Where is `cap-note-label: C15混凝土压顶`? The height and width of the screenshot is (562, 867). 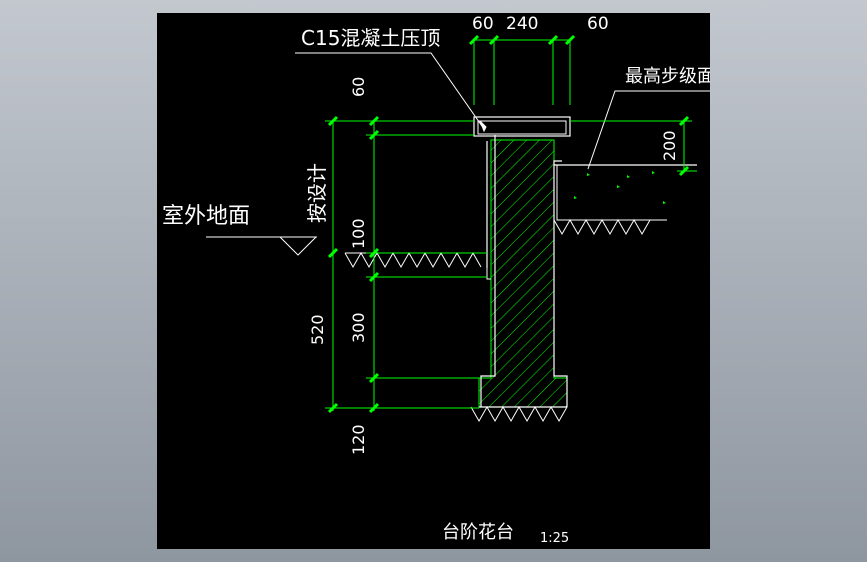 cap-note-label: C15混凝土压顶 is located at coordinates (370, 38).